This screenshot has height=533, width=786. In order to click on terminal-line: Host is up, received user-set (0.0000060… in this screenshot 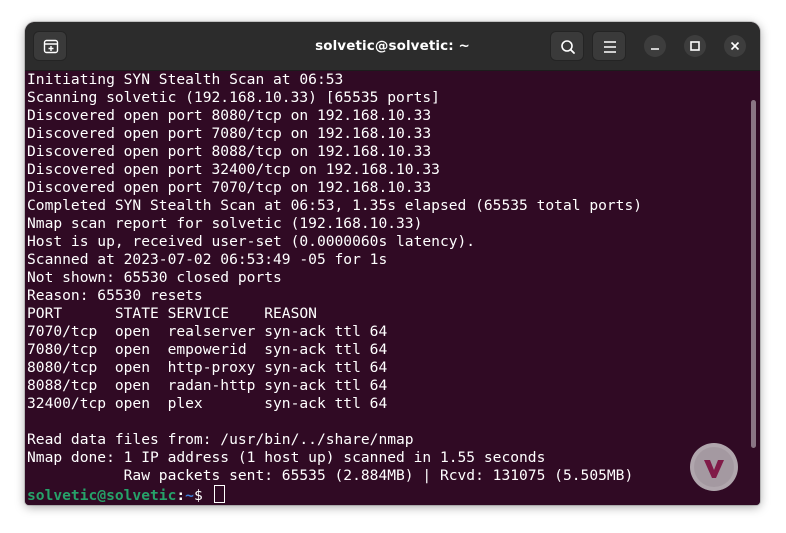, I will do `click(251, 241)`.